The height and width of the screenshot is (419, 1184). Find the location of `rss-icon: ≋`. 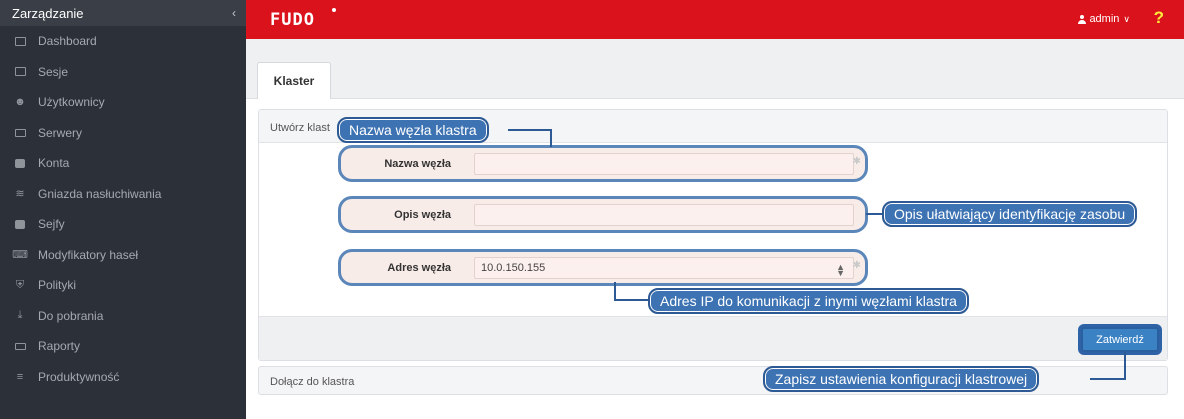

rss-icon: ≋ is located at coordinates (20, 194).